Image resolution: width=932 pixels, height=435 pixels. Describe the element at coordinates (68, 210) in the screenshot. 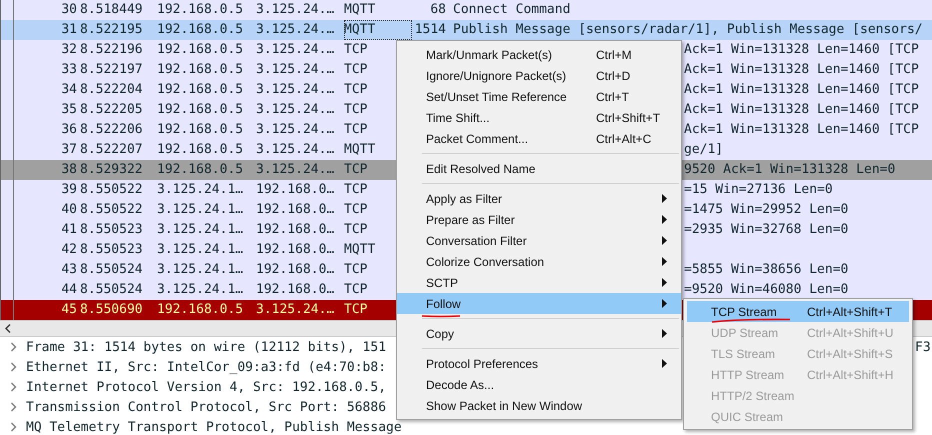

I see `table-cell-text: 40` at that location.